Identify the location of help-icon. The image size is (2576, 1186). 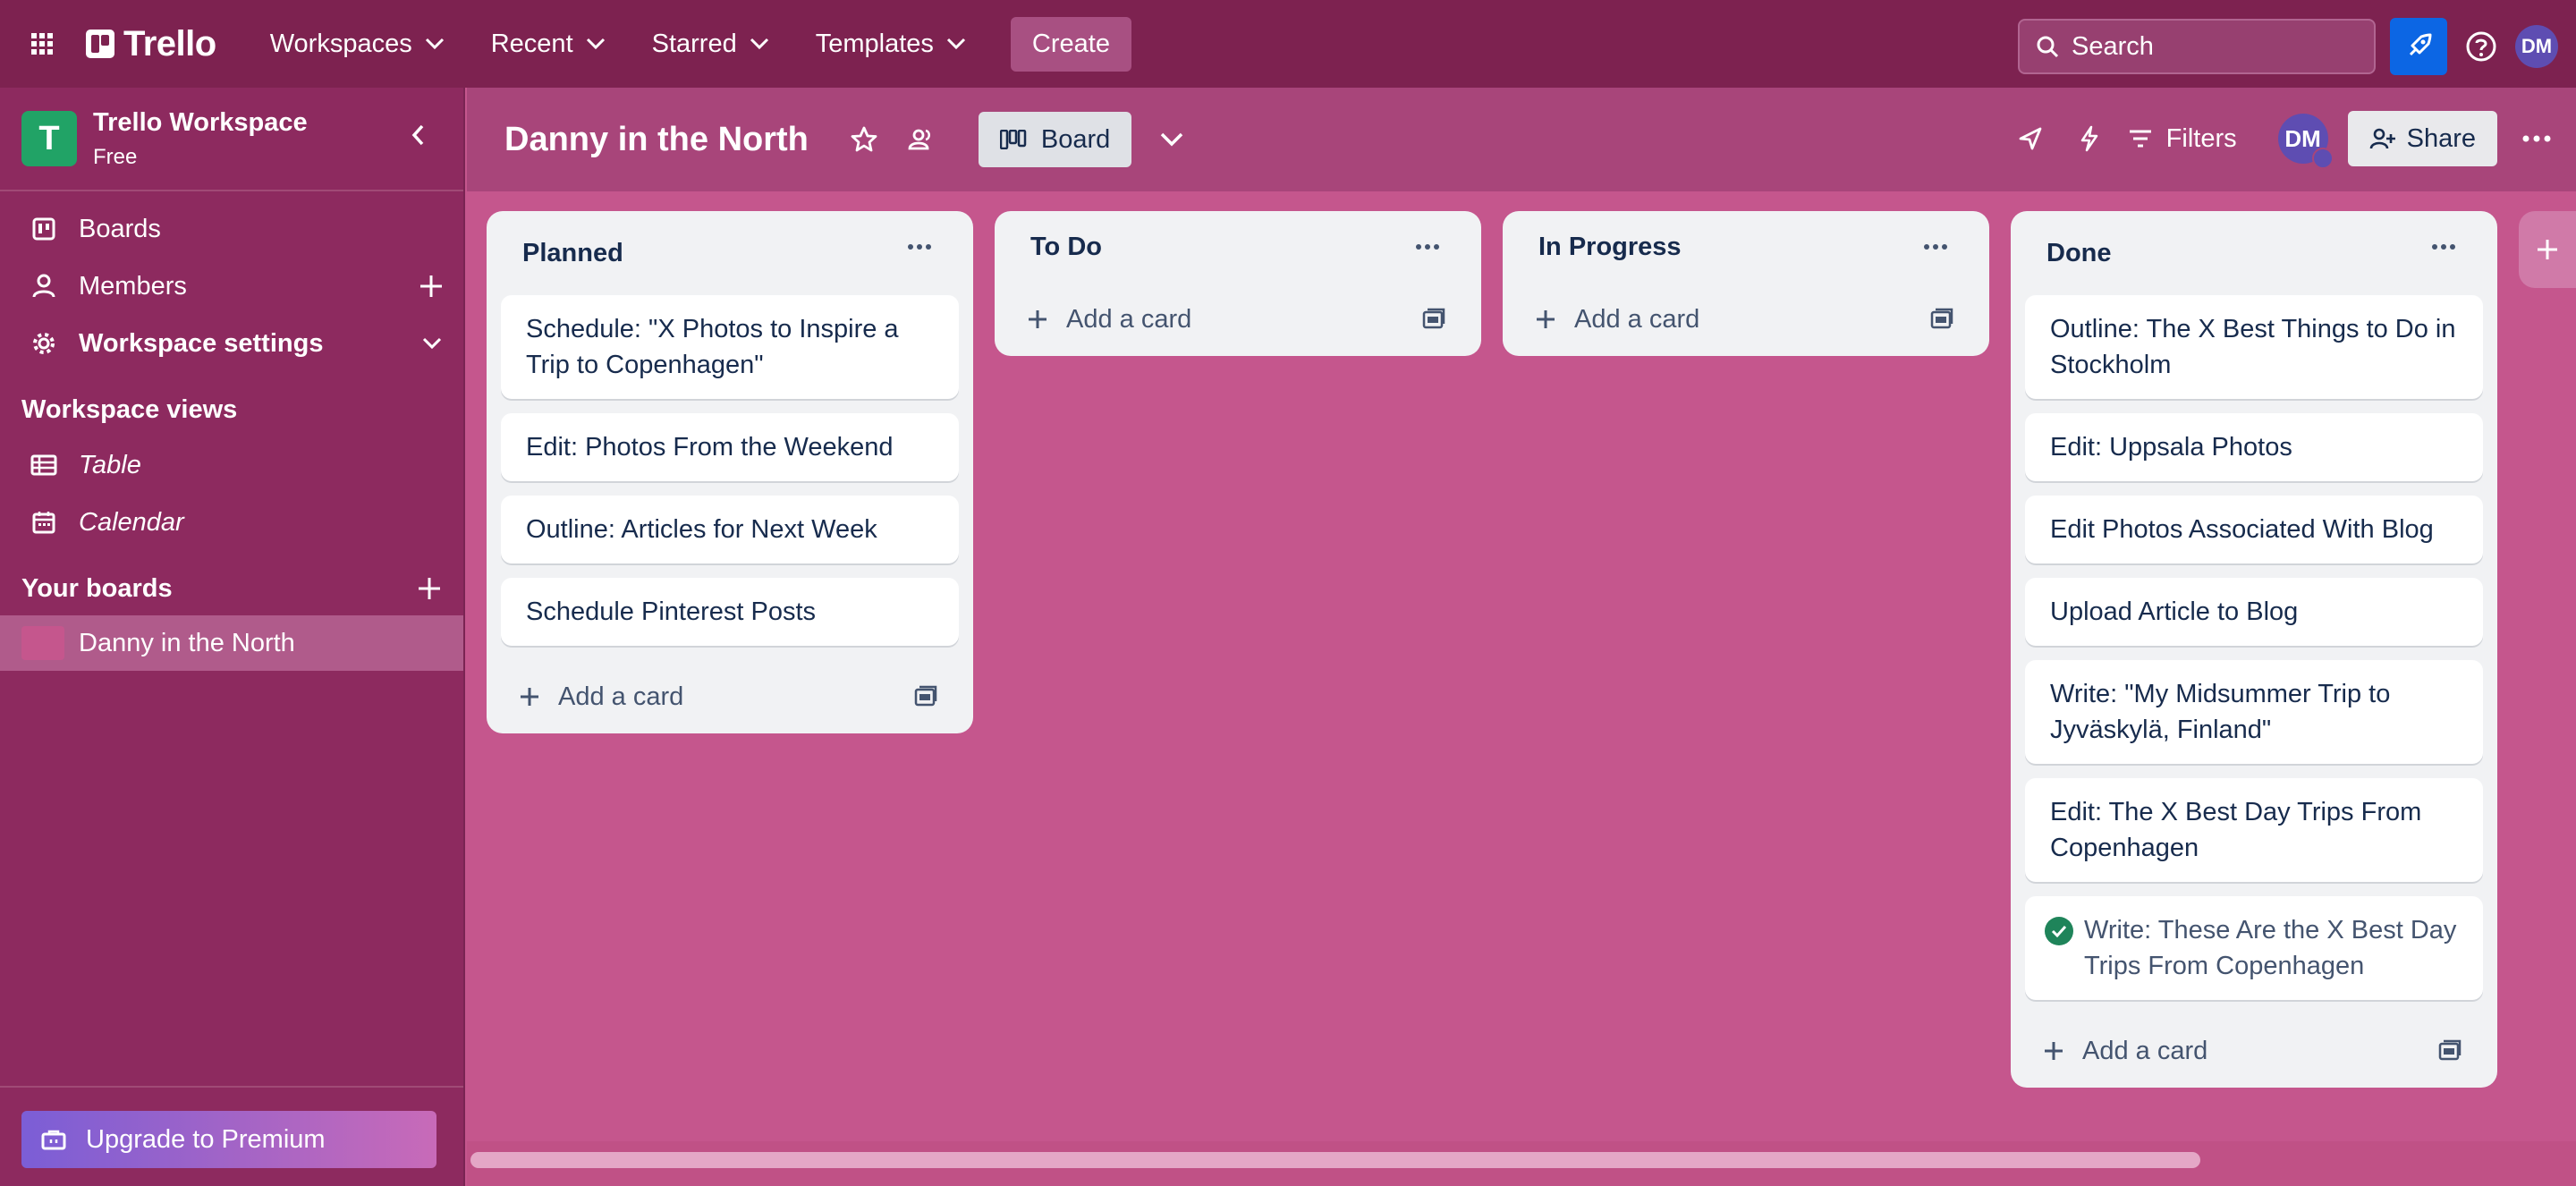
(2481, 46).